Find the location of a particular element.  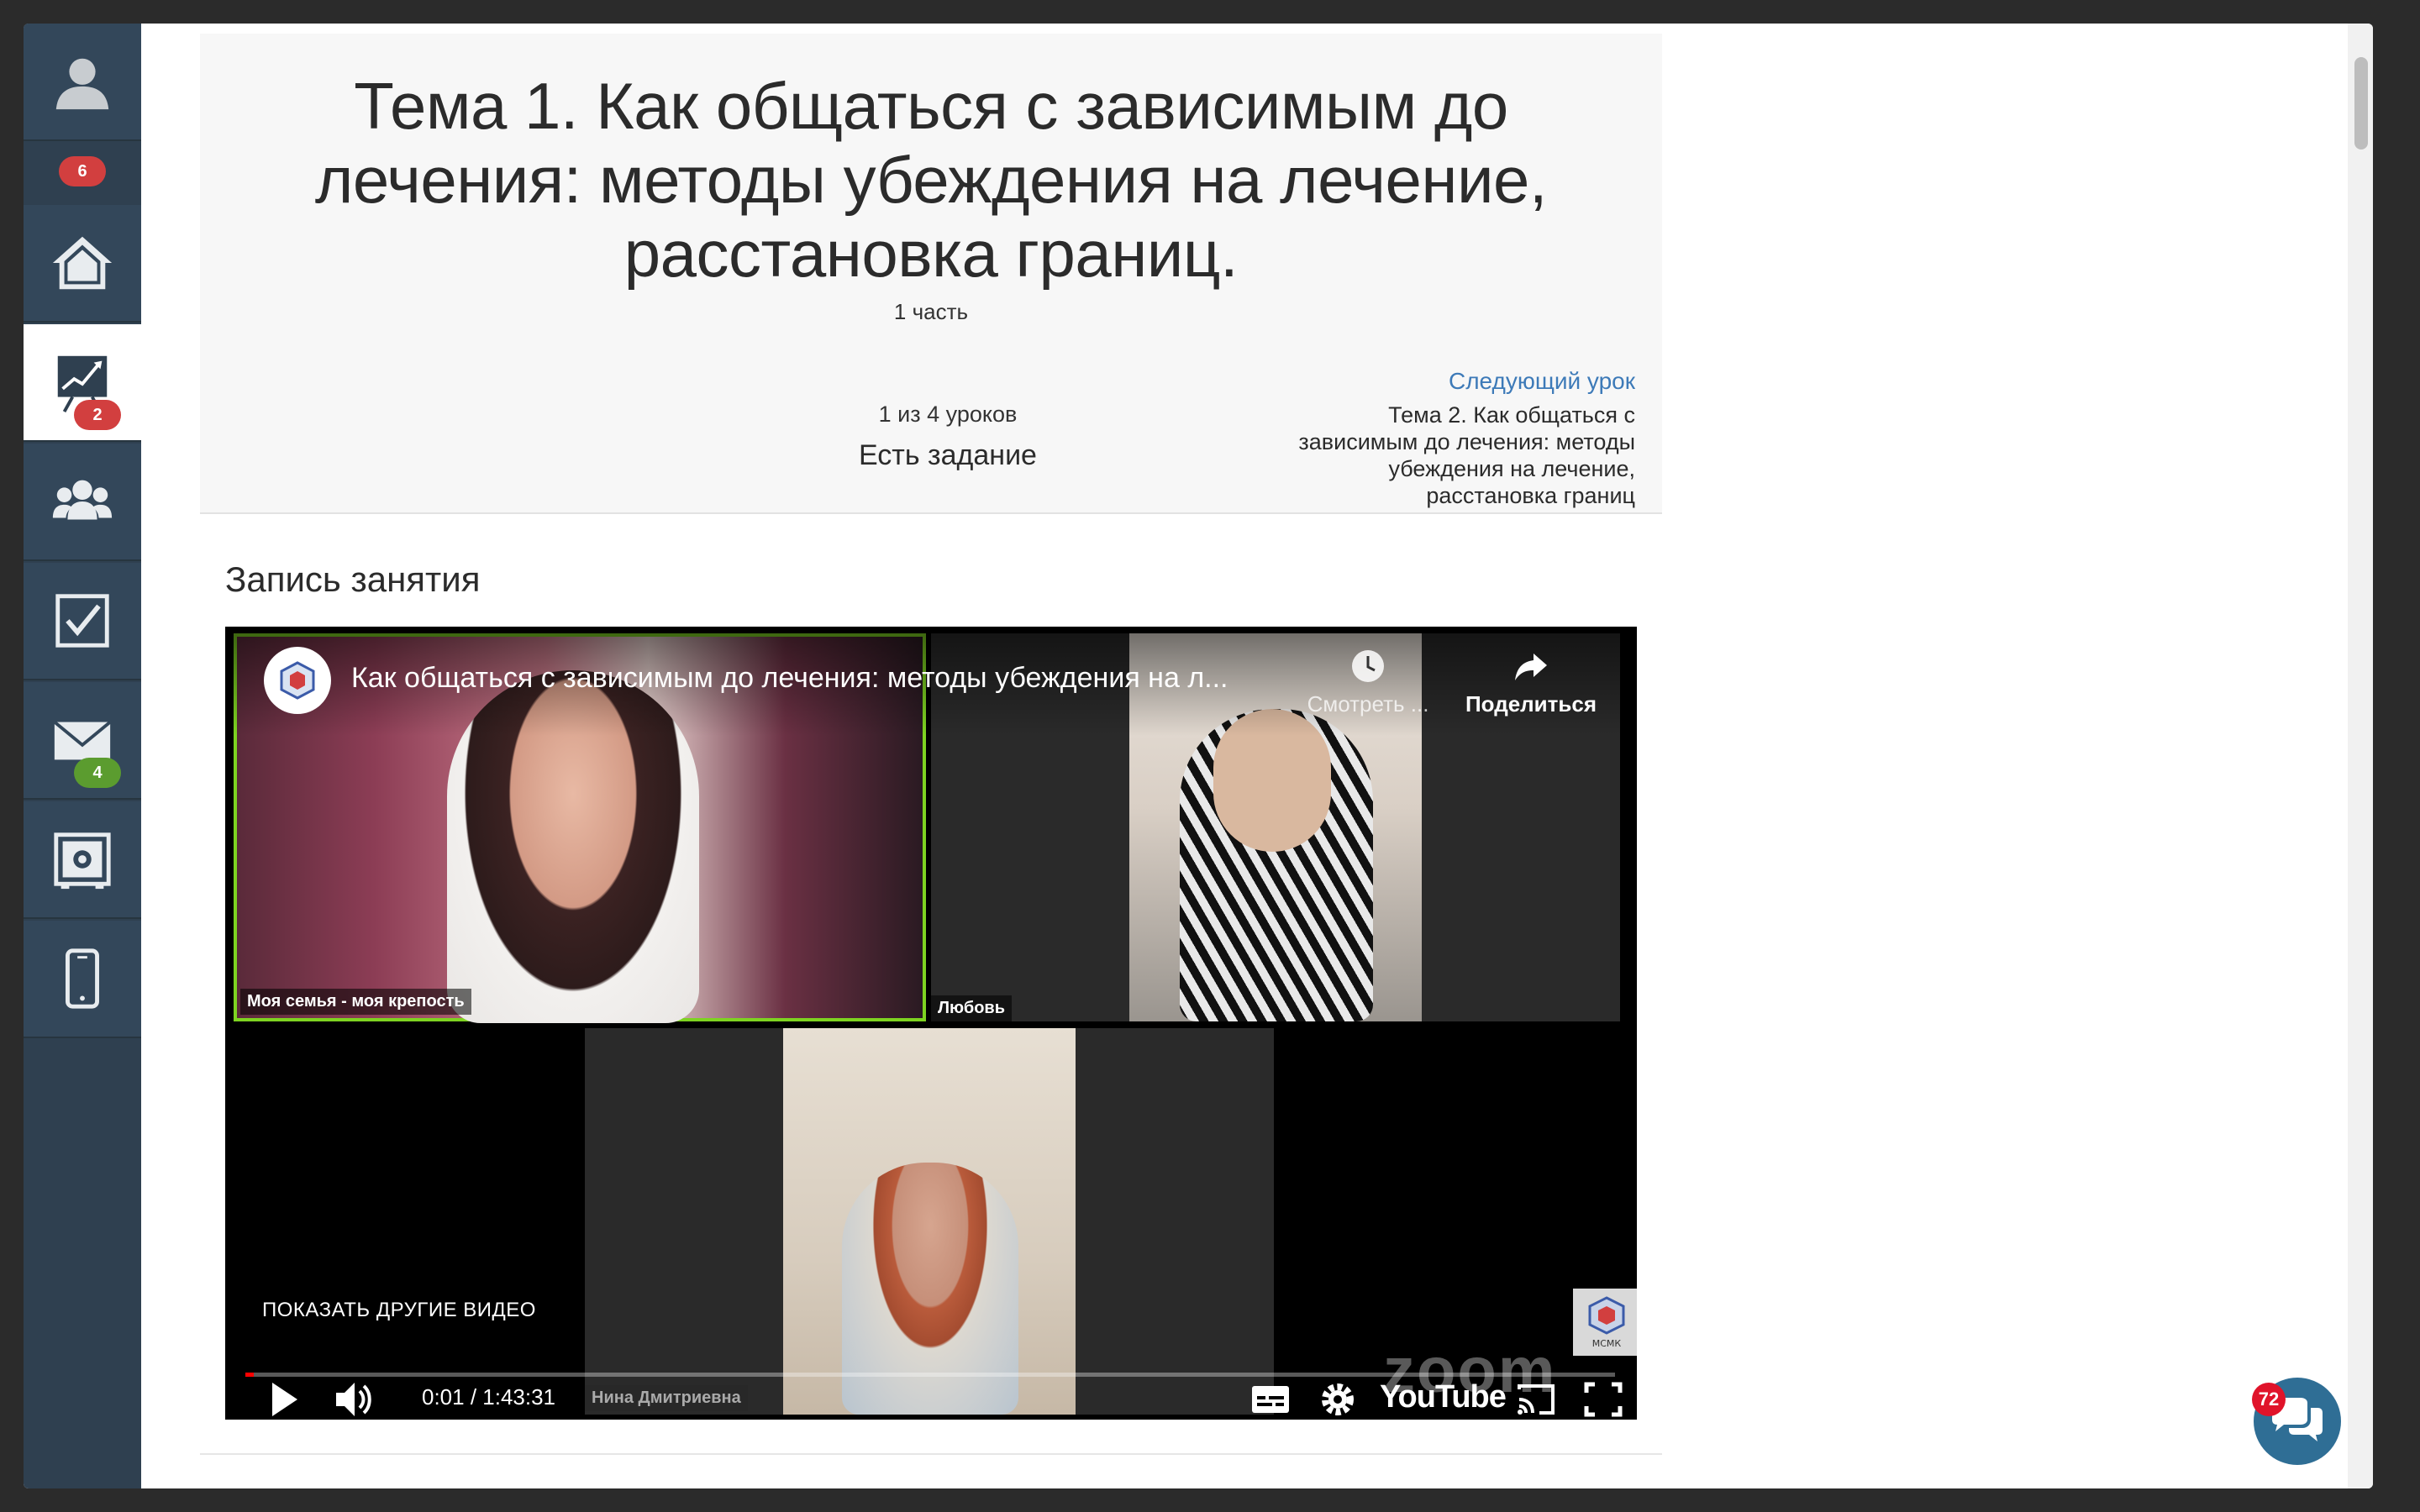

cast-button is located at coordinates (1536, 1399).